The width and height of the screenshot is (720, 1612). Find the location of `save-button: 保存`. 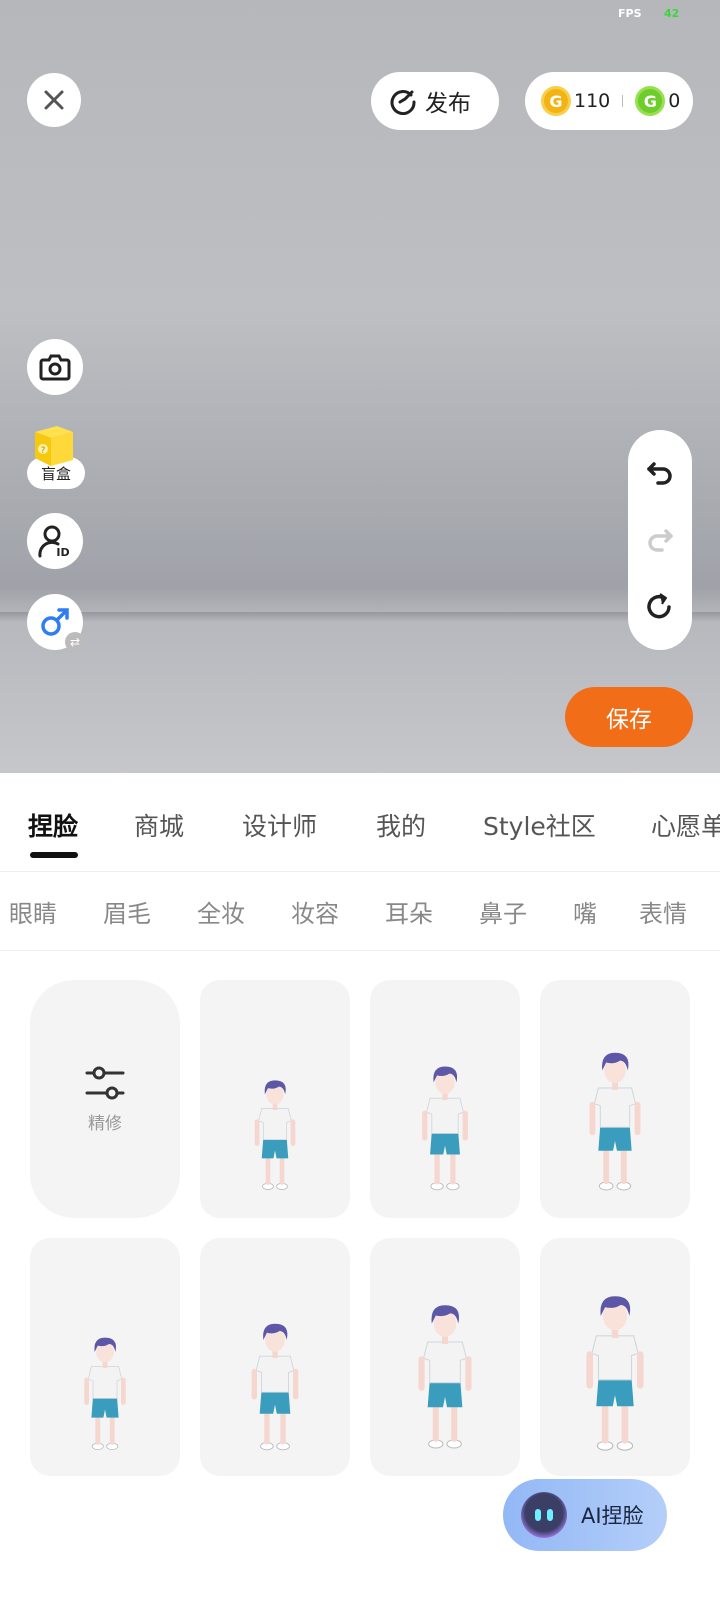

save-button: 保存 is located at coordinates (629, 717).